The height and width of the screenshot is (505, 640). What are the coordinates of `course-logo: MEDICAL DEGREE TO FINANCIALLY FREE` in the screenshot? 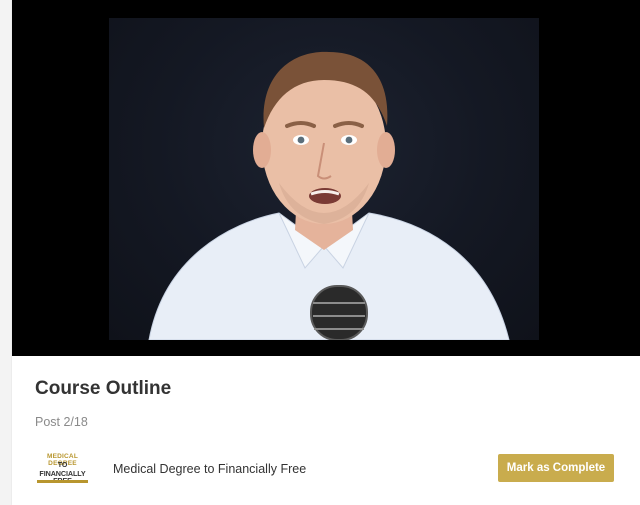 It's located at (62, 469).